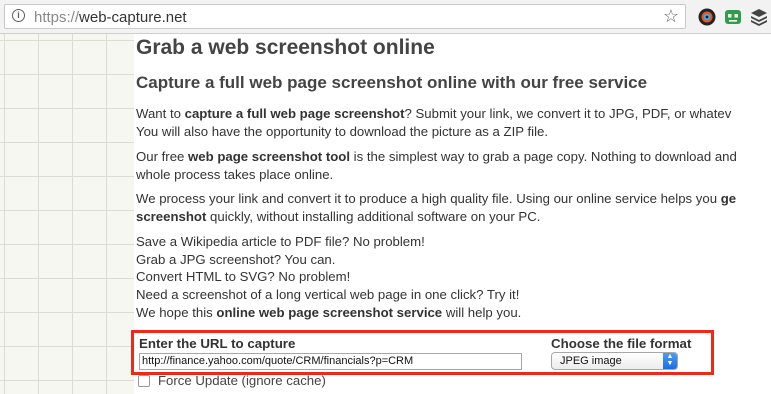  Describe the element at coordinates (18, 15) in the screenshot. I see `info-icon: i` at that location.